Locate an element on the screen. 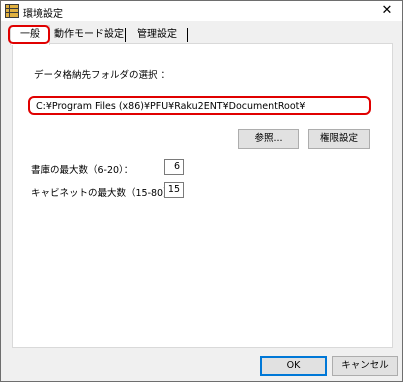  ok-button-label: OK is located at coordinates (293, 365).